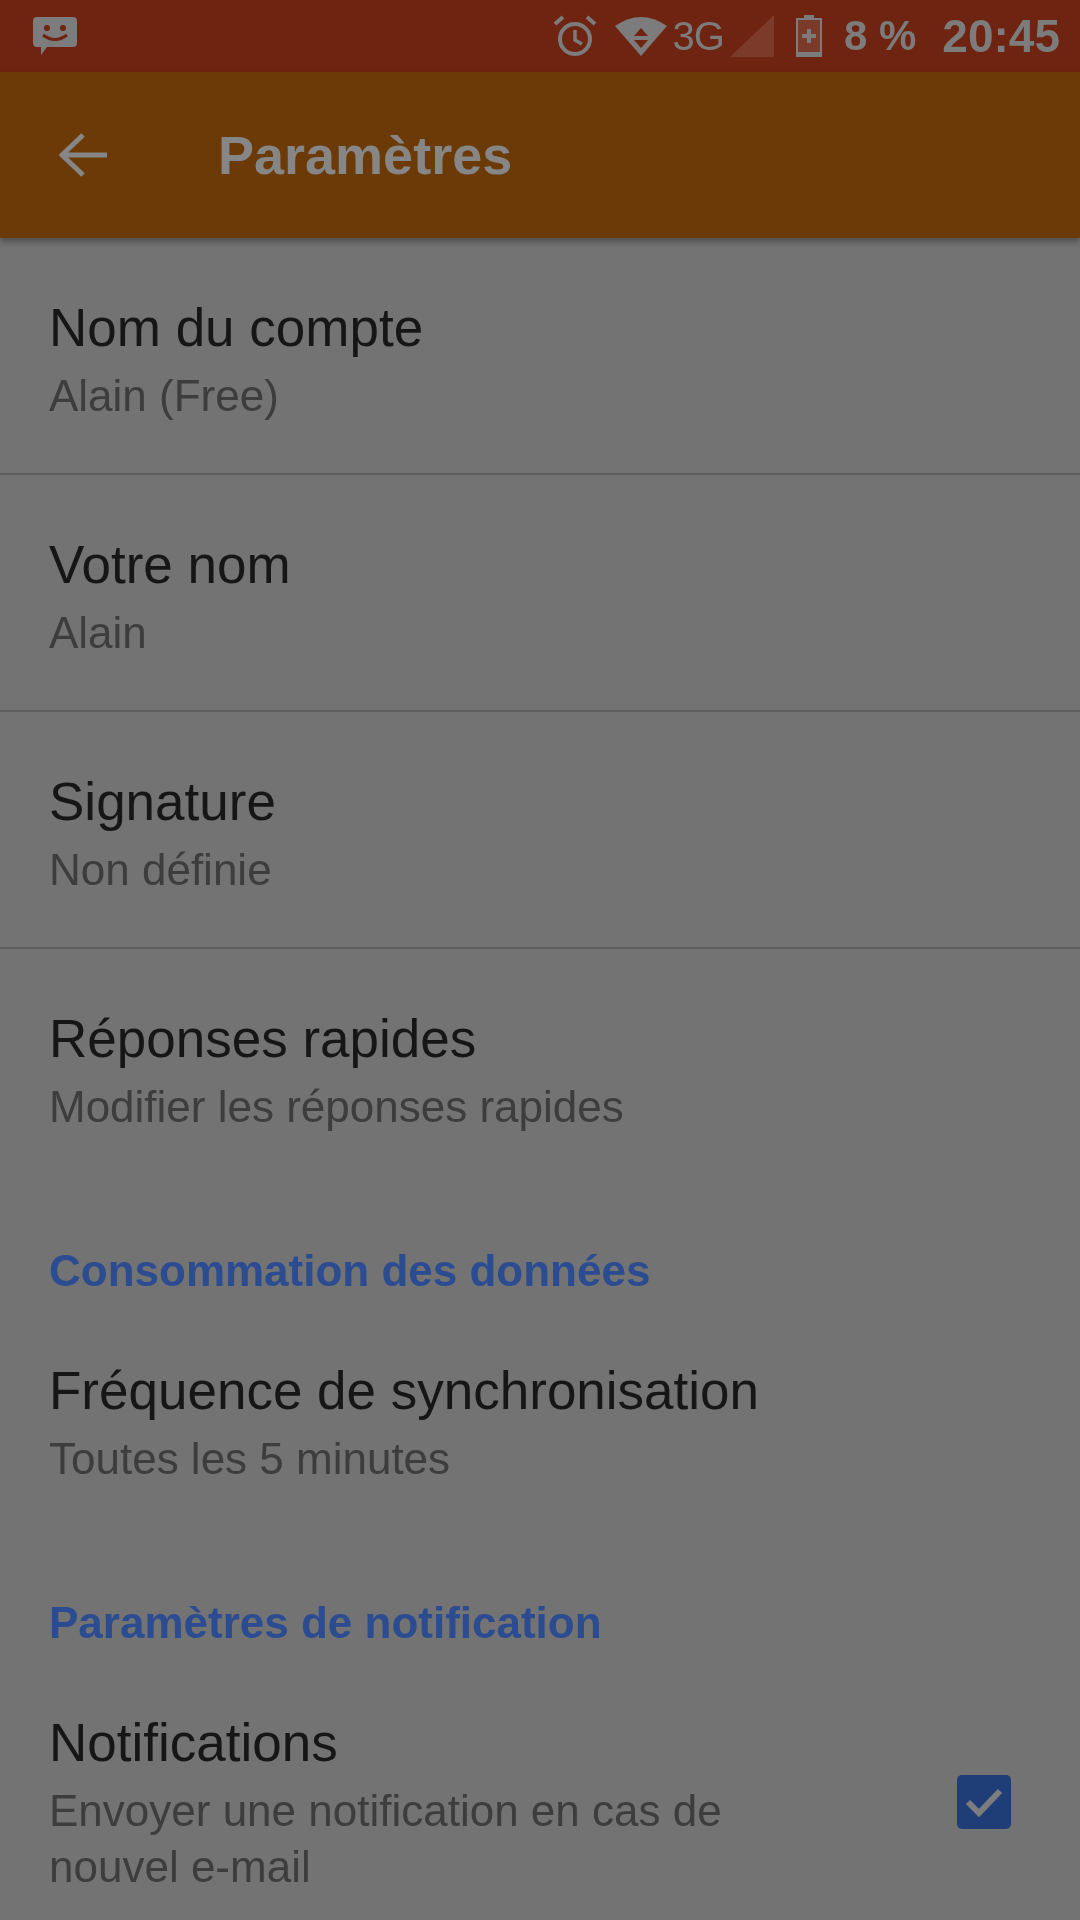 Image resolution: width=1080 pixels, height=1920 pixels. What do you see at coordinates (751, 36) in the screenshot?
I see `signal-icon` at bounding box center [751, 36].